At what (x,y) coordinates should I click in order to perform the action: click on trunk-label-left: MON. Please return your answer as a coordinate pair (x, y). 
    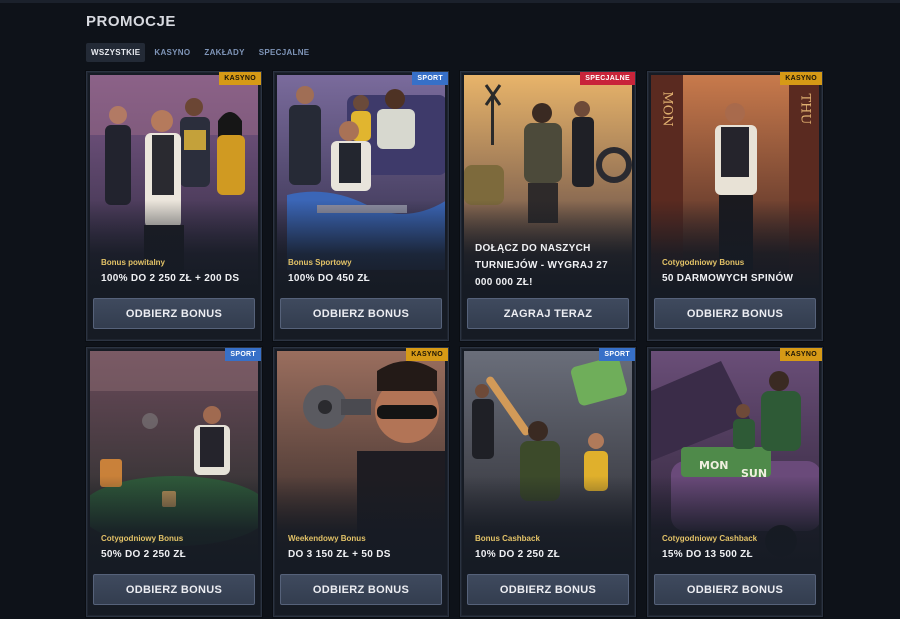
    Looking at the image, I should click on (714, 465).